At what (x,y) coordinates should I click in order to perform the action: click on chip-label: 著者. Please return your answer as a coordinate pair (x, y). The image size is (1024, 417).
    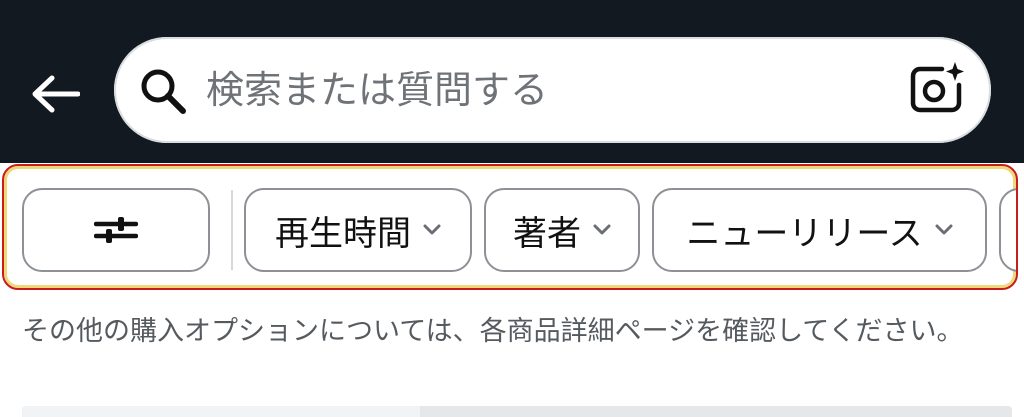
    Looking at the image, I should click on (547, 233).